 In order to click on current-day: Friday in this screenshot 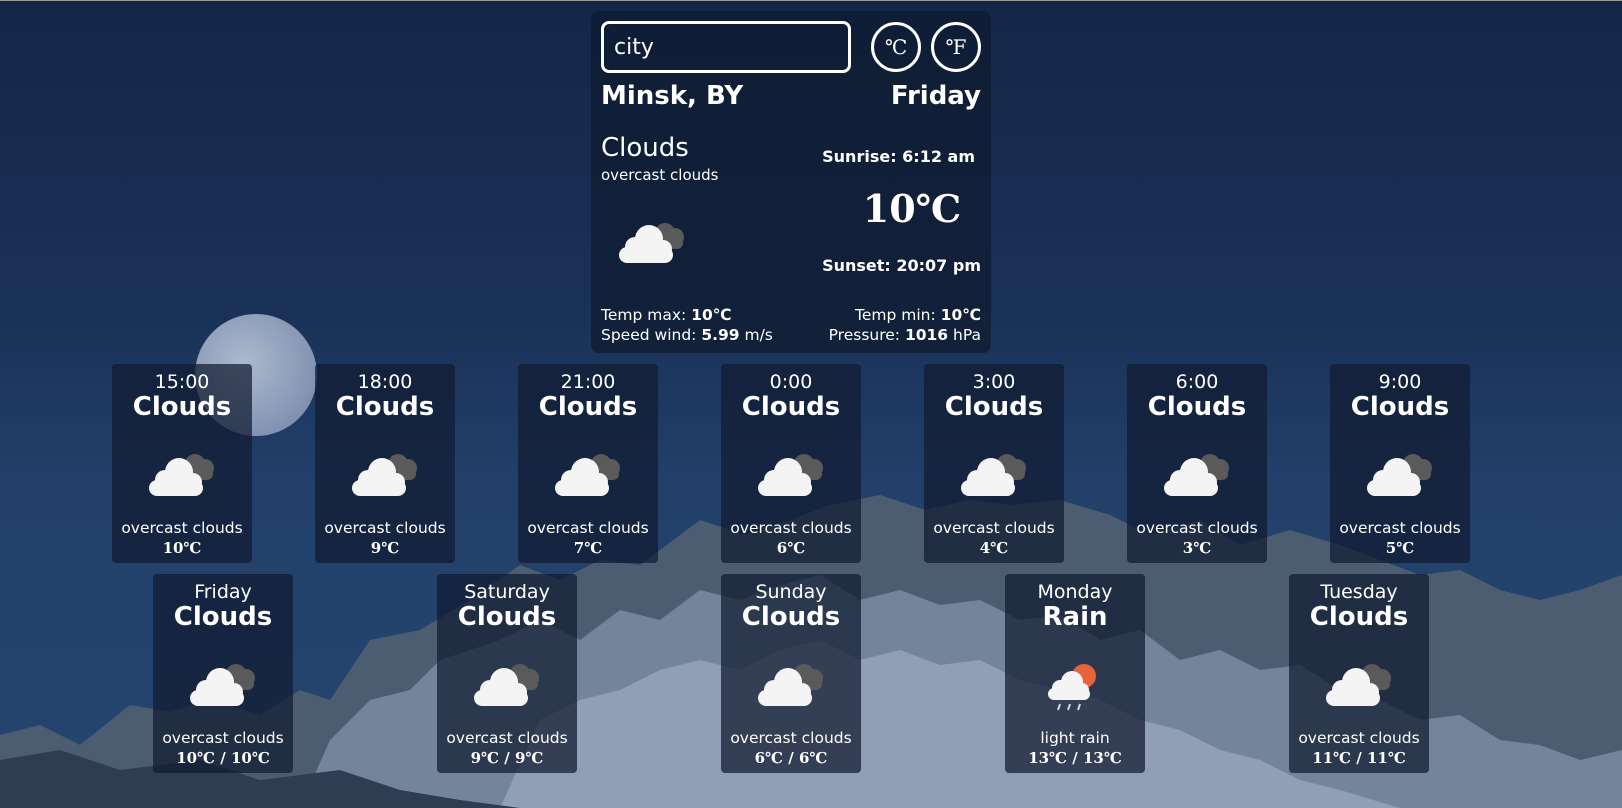, I will do `click(935, 96)`.